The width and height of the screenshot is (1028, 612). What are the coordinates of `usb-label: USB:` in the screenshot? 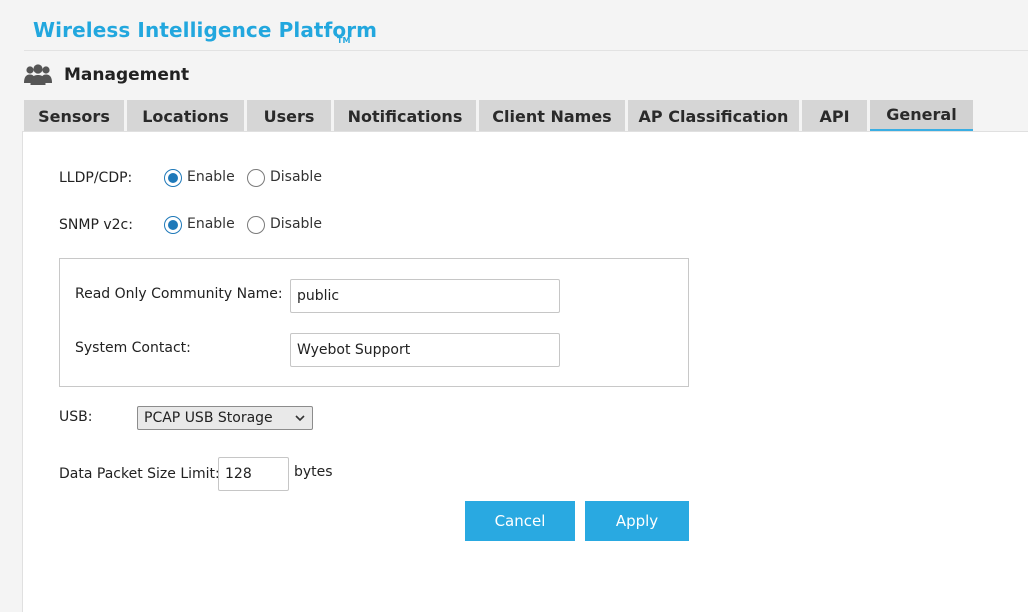 It's located at (76, 417).